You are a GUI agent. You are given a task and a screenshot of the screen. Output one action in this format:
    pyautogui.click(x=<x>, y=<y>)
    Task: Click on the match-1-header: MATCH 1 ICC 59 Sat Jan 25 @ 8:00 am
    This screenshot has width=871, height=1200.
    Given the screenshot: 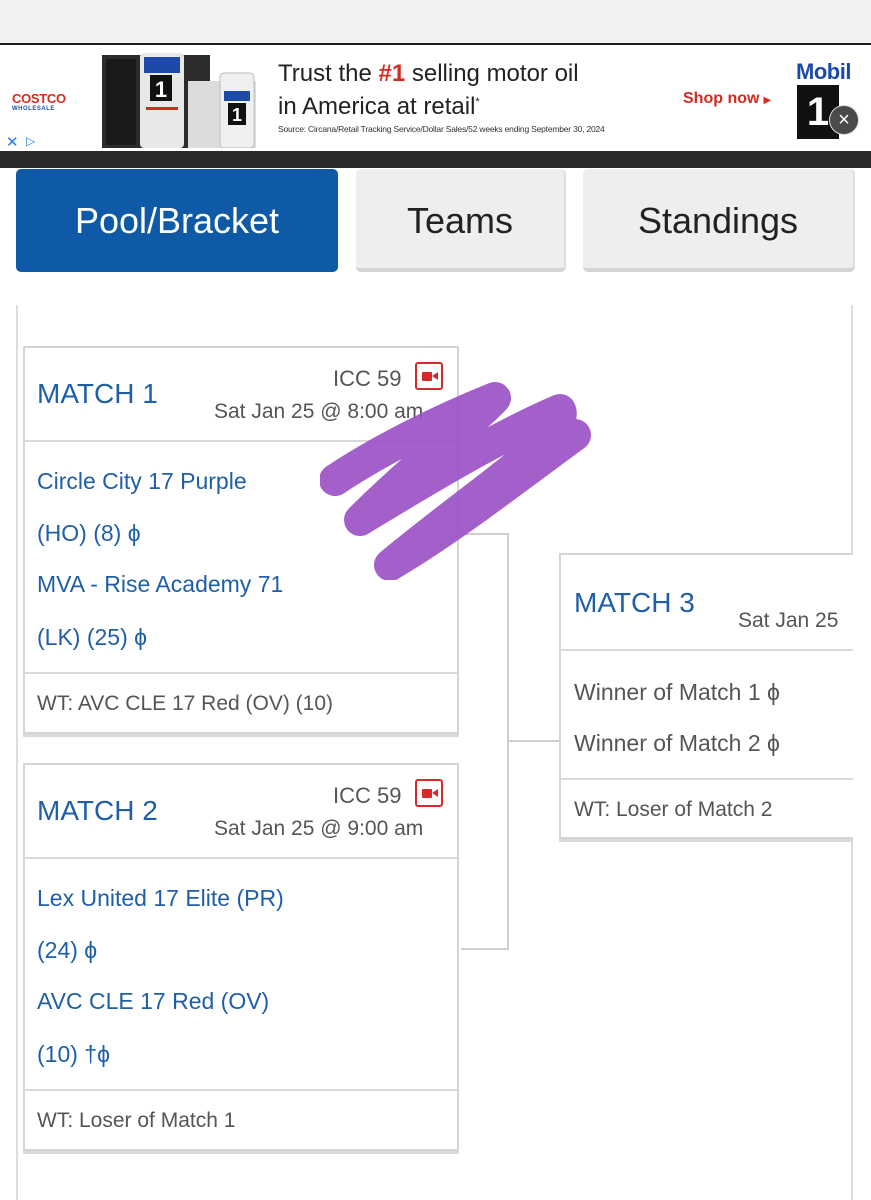 What is the action you would take?
    pyautogui.click(x=241, y=395)
    